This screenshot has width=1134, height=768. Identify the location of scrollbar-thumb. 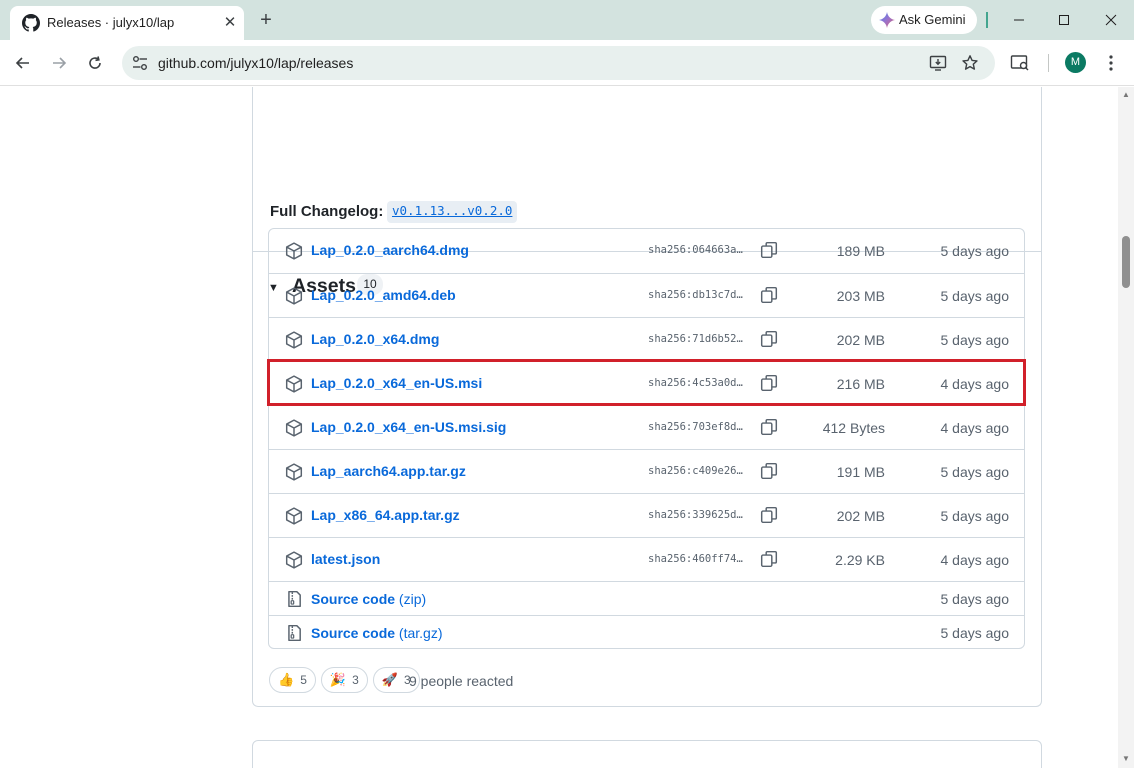
(1126, 262).